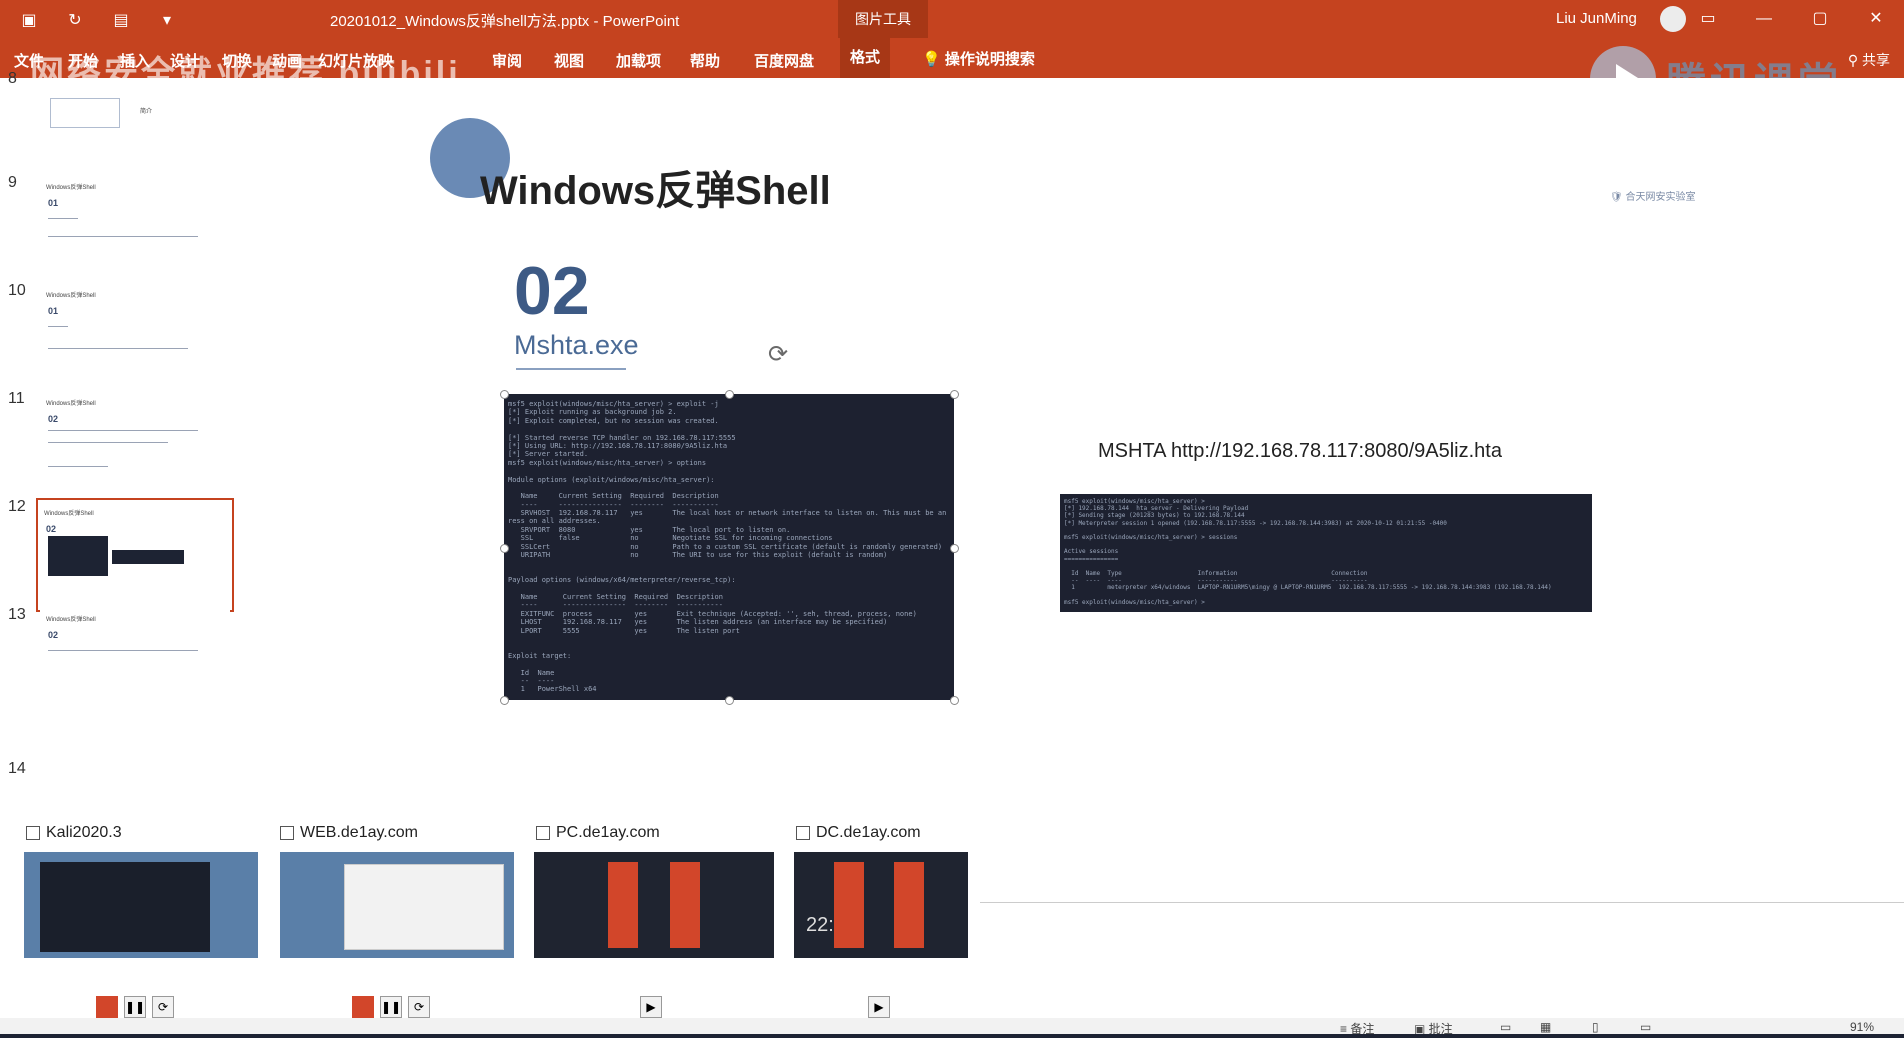 Image resolution: width=1904 pixels, height=1038 pixels. I want to click on vm-screen-kali, so click(141, 905).